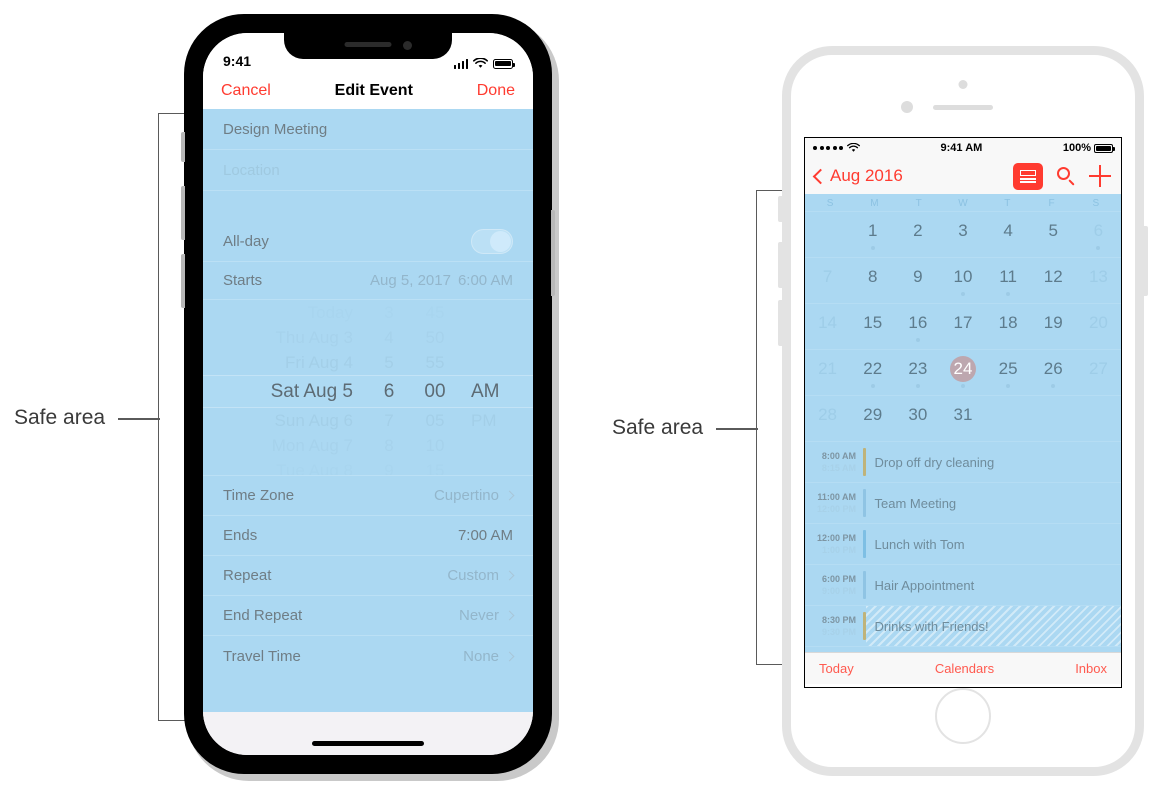  What do you see at coordinates (828, 414) in the screenshot?
I see `calendar-day-number: 28` at bounding box center [828, 414].